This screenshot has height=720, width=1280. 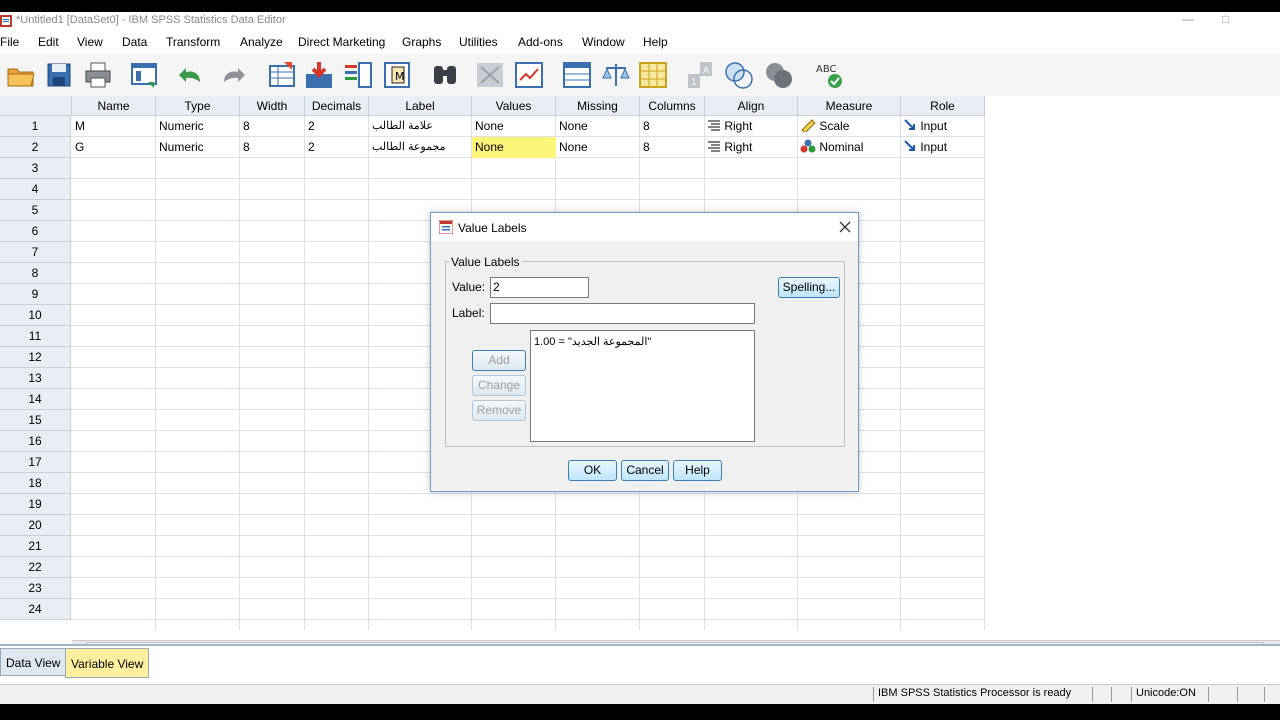 What do you see at coordinates (35, 231) in the screenshot?
I see `row-header: 6` at bounding box center [35, 231].